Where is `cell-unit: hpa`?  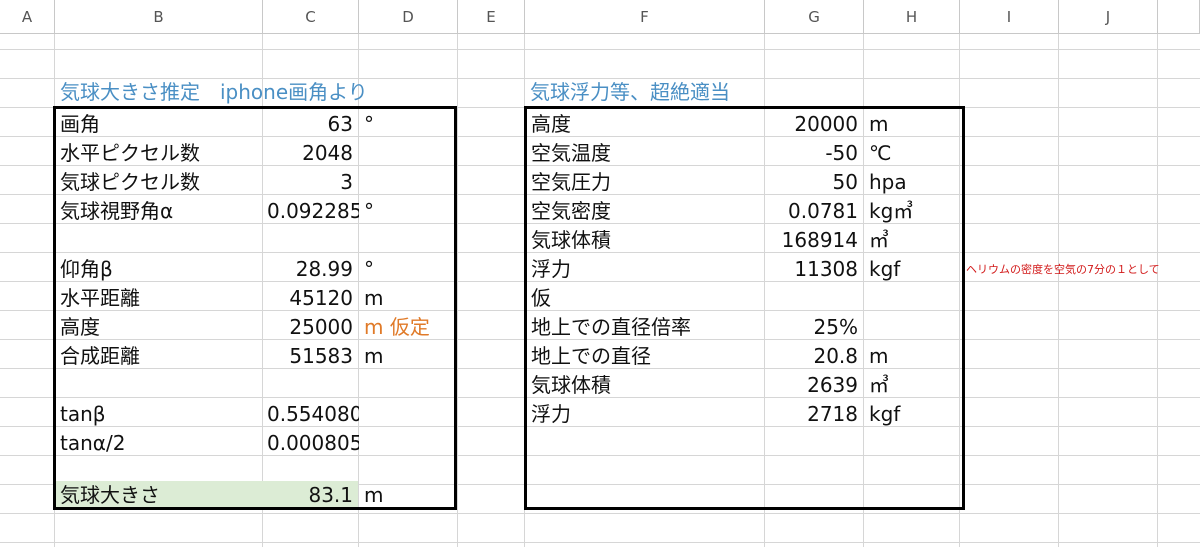 cell-unit: hpa is located at coordinates (913, 182).